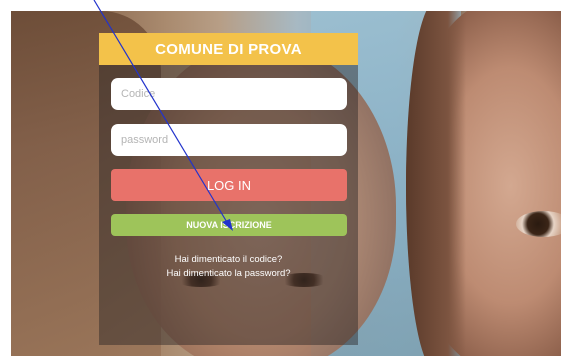 The width and height of the screenshot is (561, 356). I want to click on code-input, so click(229, 94).